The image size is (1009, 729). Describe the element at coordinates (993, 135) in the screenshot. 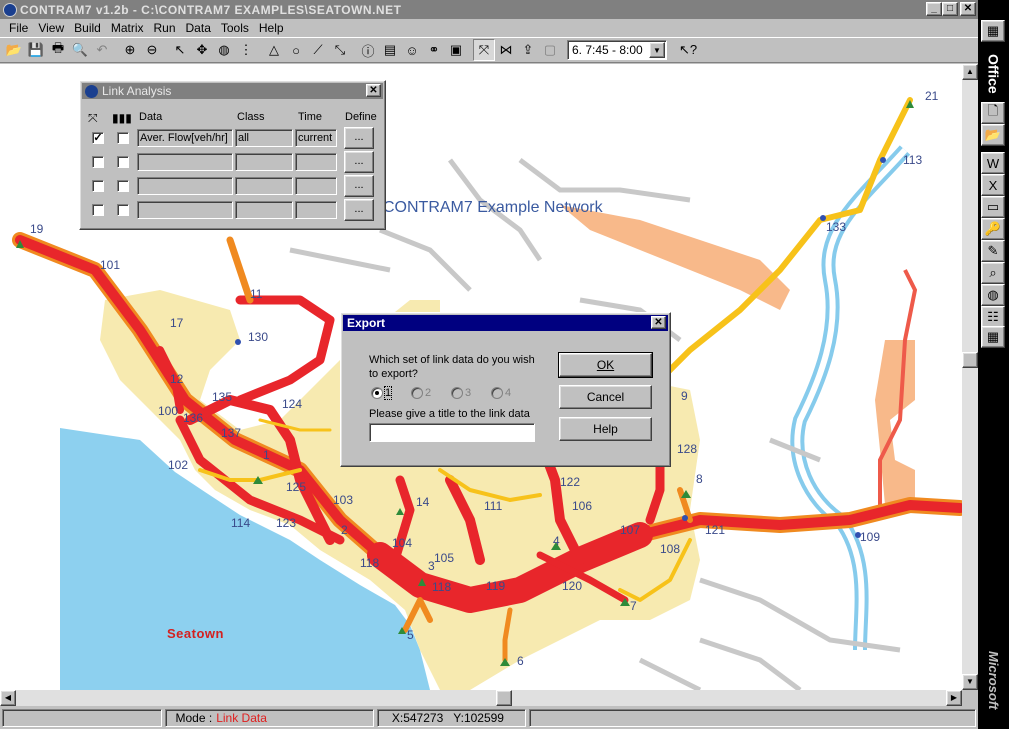

I see `open-document-icon: 📂` at that location.